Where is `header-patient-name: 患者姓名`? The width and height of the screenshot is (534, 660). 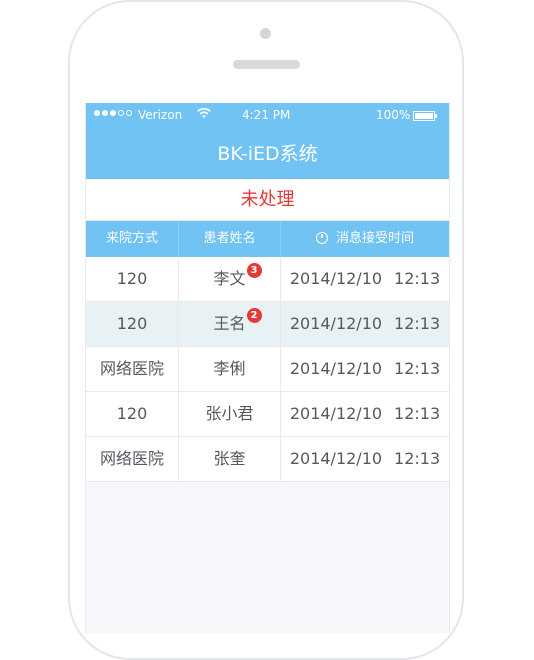
header-patient-name: 患者姓名 is located at coordinates (229, 239).